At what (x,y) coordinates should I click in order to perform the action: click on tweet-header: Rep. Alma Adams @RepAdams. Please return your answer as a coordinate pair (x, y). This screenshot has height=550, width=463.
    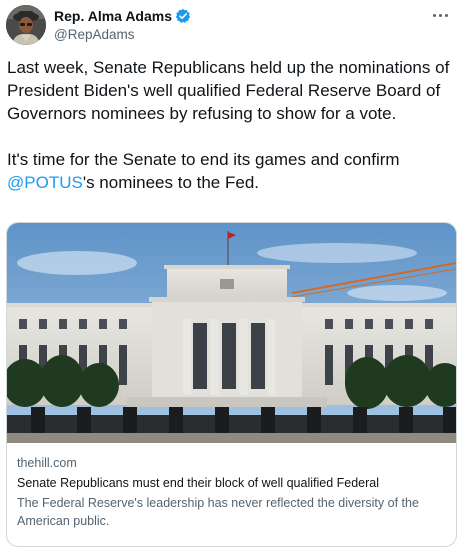
    Looking at the image, I should click on (232, 25).